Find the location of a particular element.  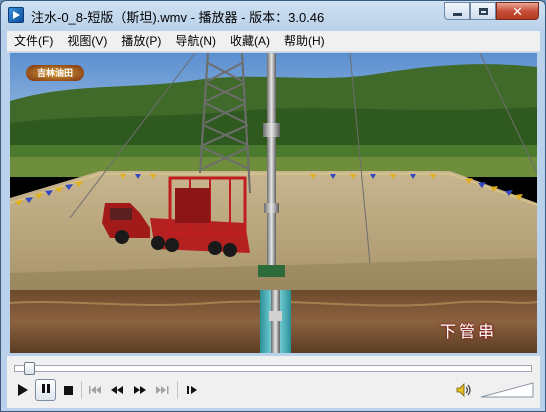

fast-forward-button is located at coordinates (140, 390).